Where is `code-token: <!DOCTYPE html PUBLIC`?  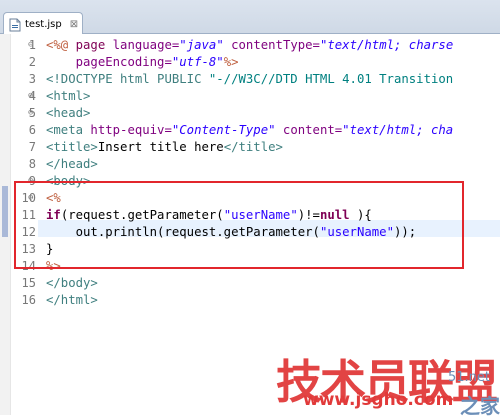
code-token: <!DOCTYPE html PUBLIC is located at coordinates (127, 79).